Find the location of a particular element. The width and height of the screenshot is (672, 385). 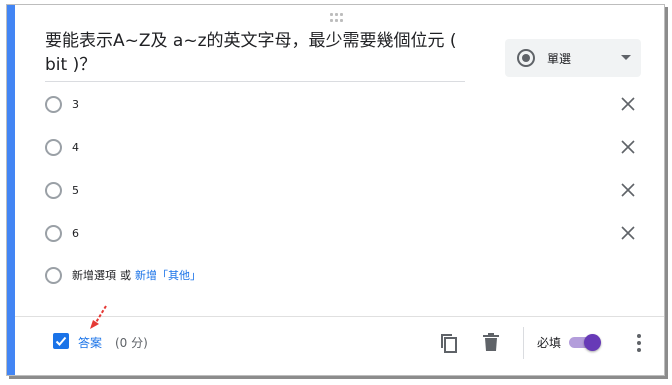

add-option-button: 新增選項 is located at coordinates (94, 275).